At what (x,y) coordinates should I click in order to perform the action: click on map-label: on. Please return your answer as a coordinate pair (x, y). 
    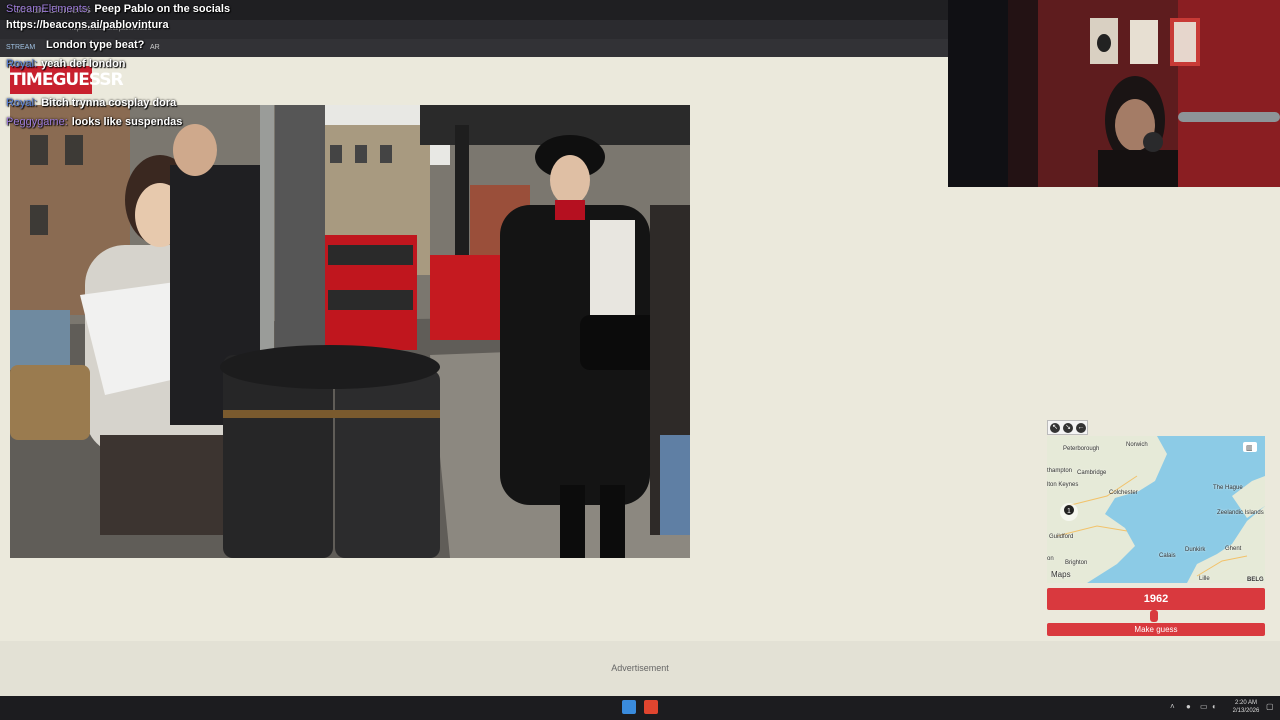
    Looking at the image, I should click on (1050, 559).